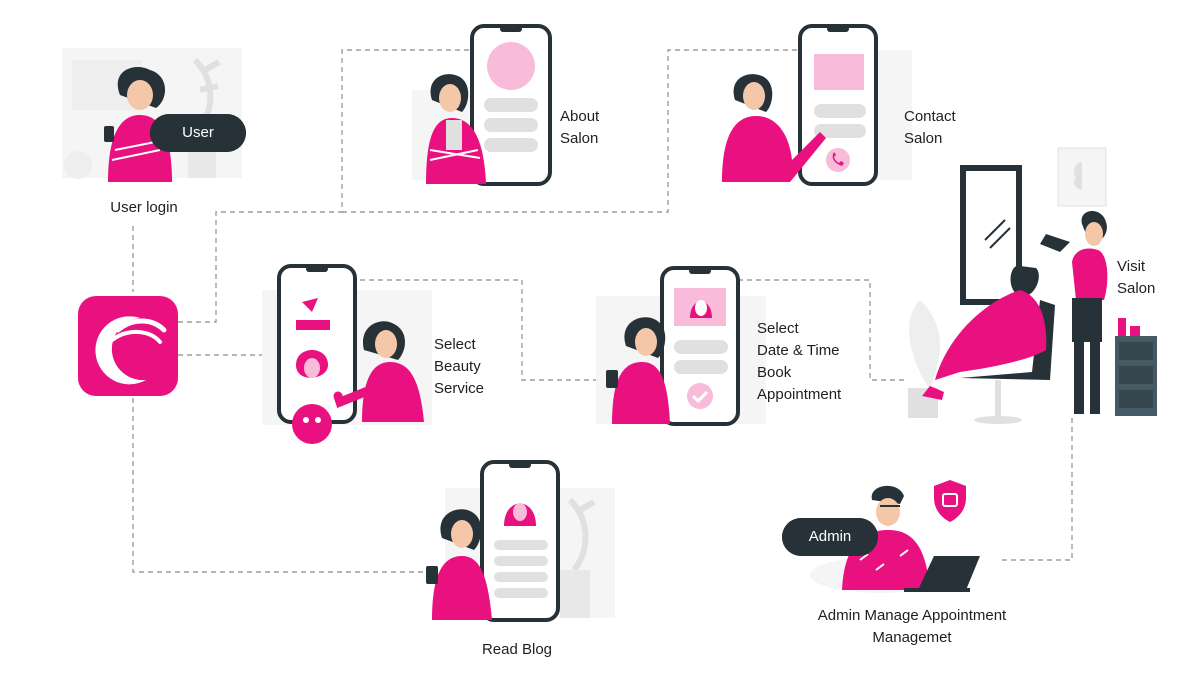  What do you see at coordinates (198, 133) in the screenshot?
I see `user-pill: User` at bounding box center [198, 133].